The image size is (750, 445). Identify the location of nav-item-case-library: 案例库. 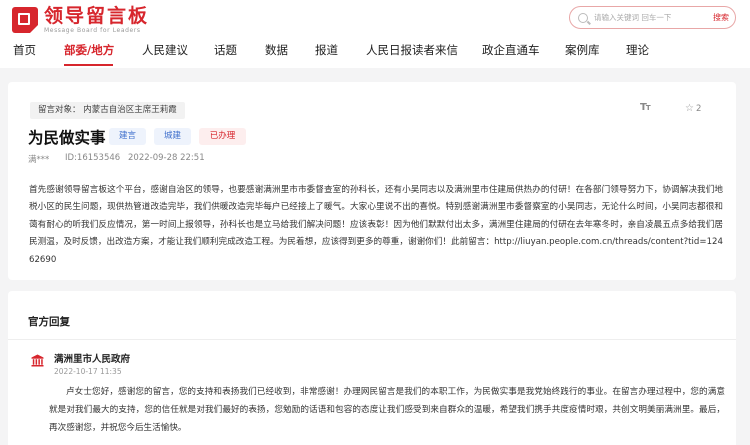
(582, 50).